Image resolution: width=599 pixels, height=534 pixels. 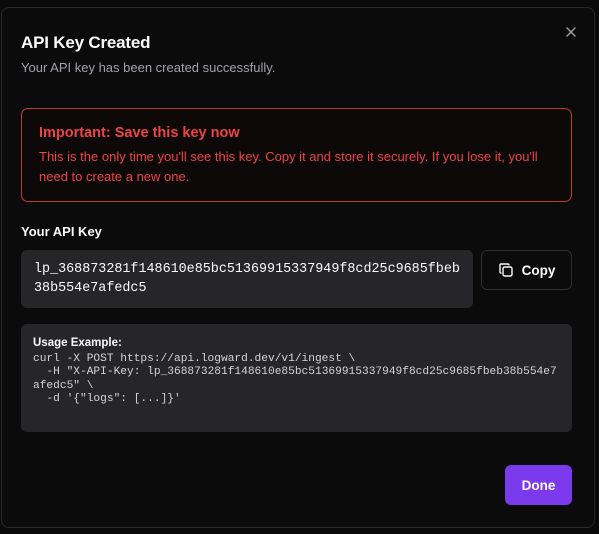 What do you see at coordinates (86, 42) in the screenshot?
I see `dialog-title: API Key Created` at bounding box center [86, 42].